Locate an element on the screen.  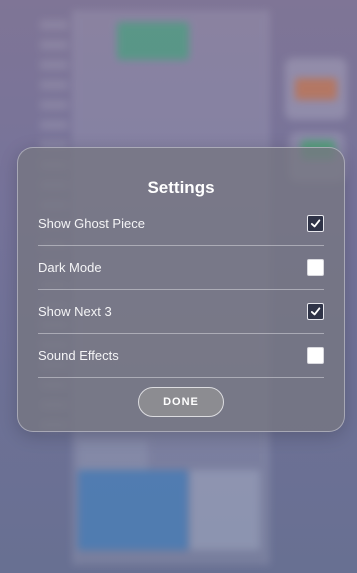
setting-row-sound-effects: Sound Effects is located at coordinates (181, 356).